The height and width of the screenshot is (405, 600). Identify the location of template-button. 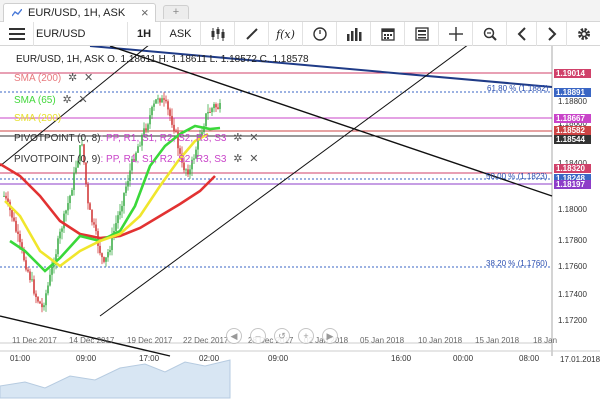
(422, 34).